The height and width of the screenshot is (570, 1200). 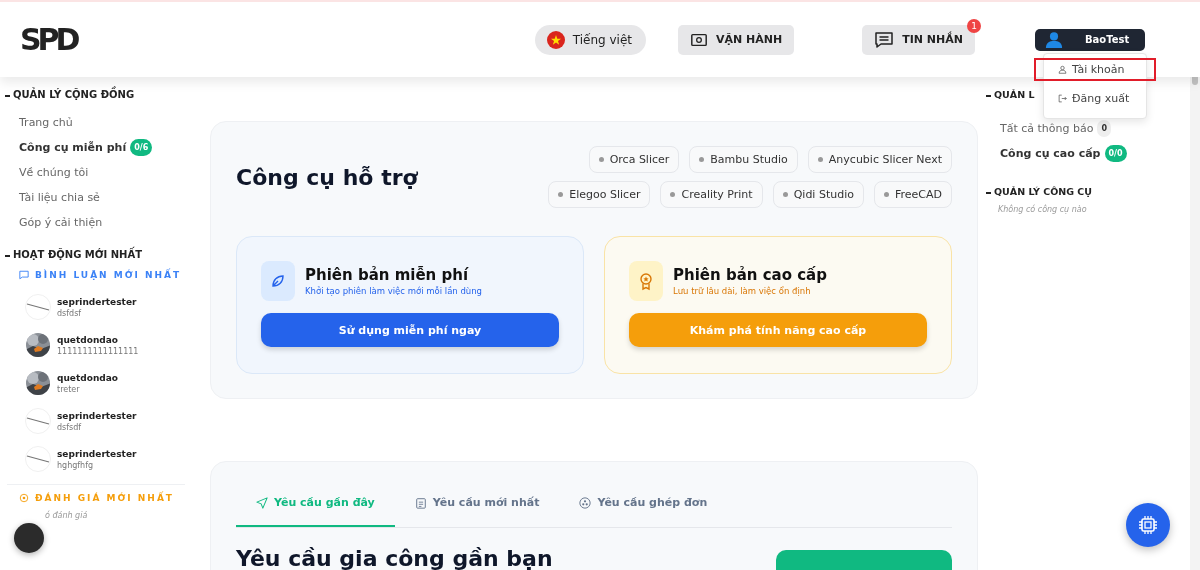 What do you see at coordinates (24, 498) in the screenshot?
I see `target-icon` at bounding box center [24, 498].